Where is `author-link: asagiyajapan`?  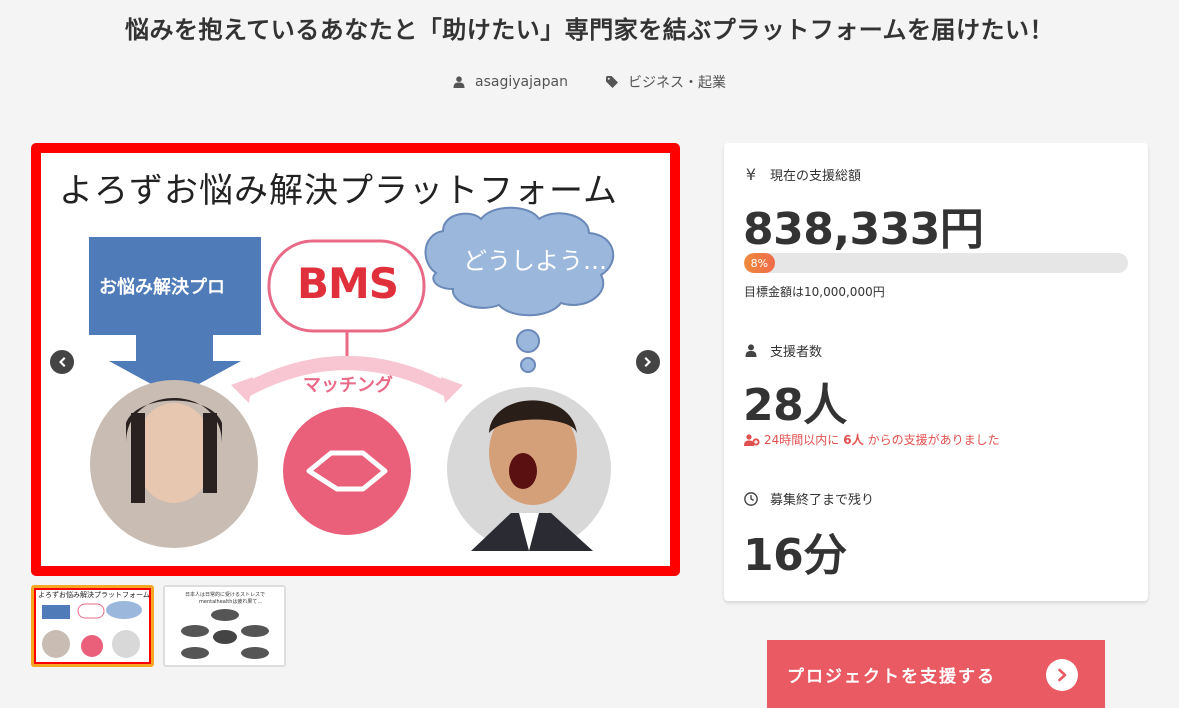
author-link: asagiyajapan is located at coordinates (510, 82).